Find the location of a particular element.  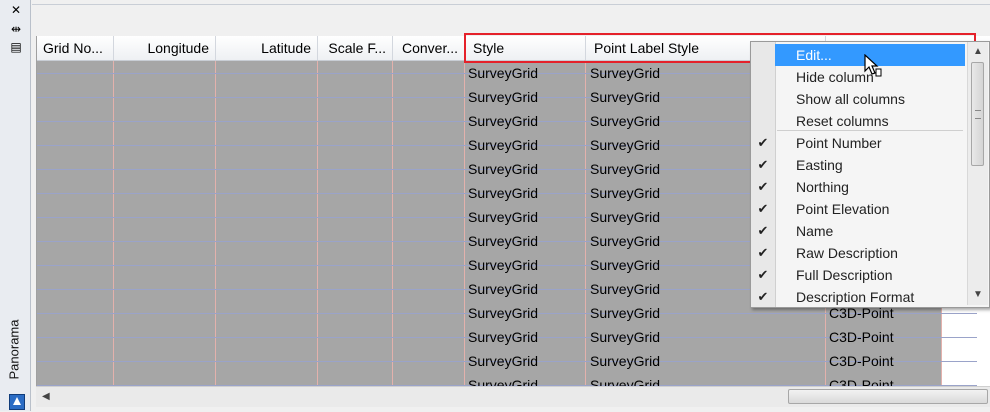

scroll-down-icon: ▼ is located at coordinates (978, 295).